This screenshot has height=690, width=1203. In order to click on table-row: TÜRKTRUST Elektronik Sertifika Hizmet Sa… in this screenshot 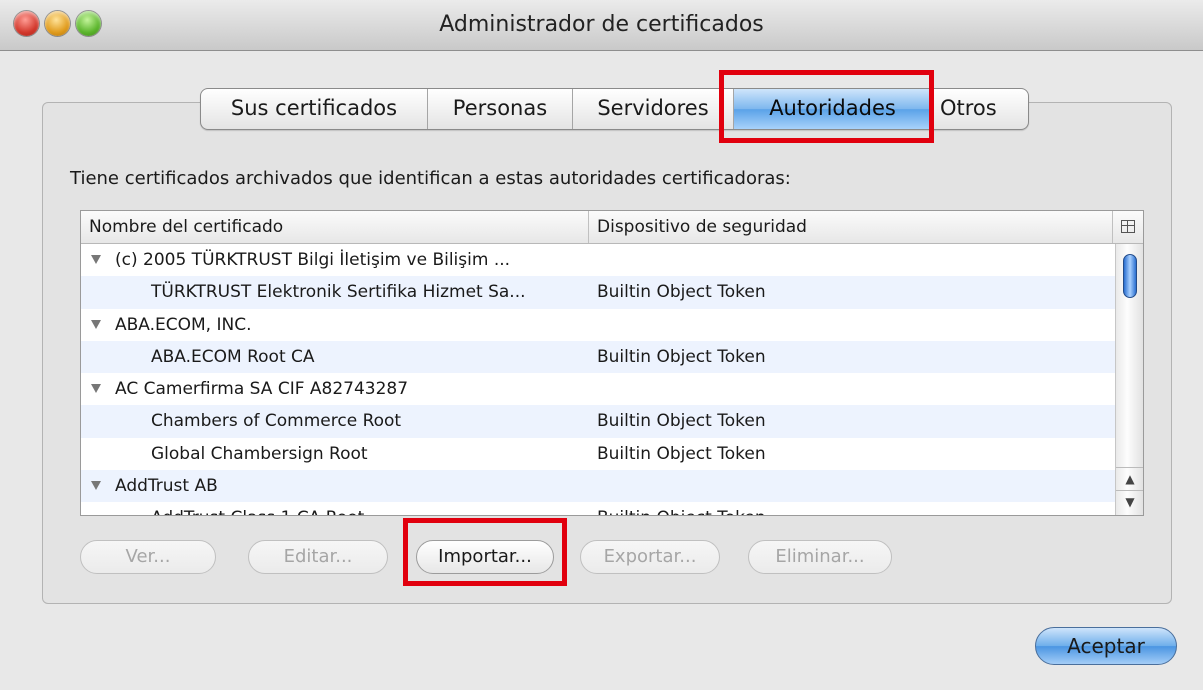, I will do `click(598, 292)`.